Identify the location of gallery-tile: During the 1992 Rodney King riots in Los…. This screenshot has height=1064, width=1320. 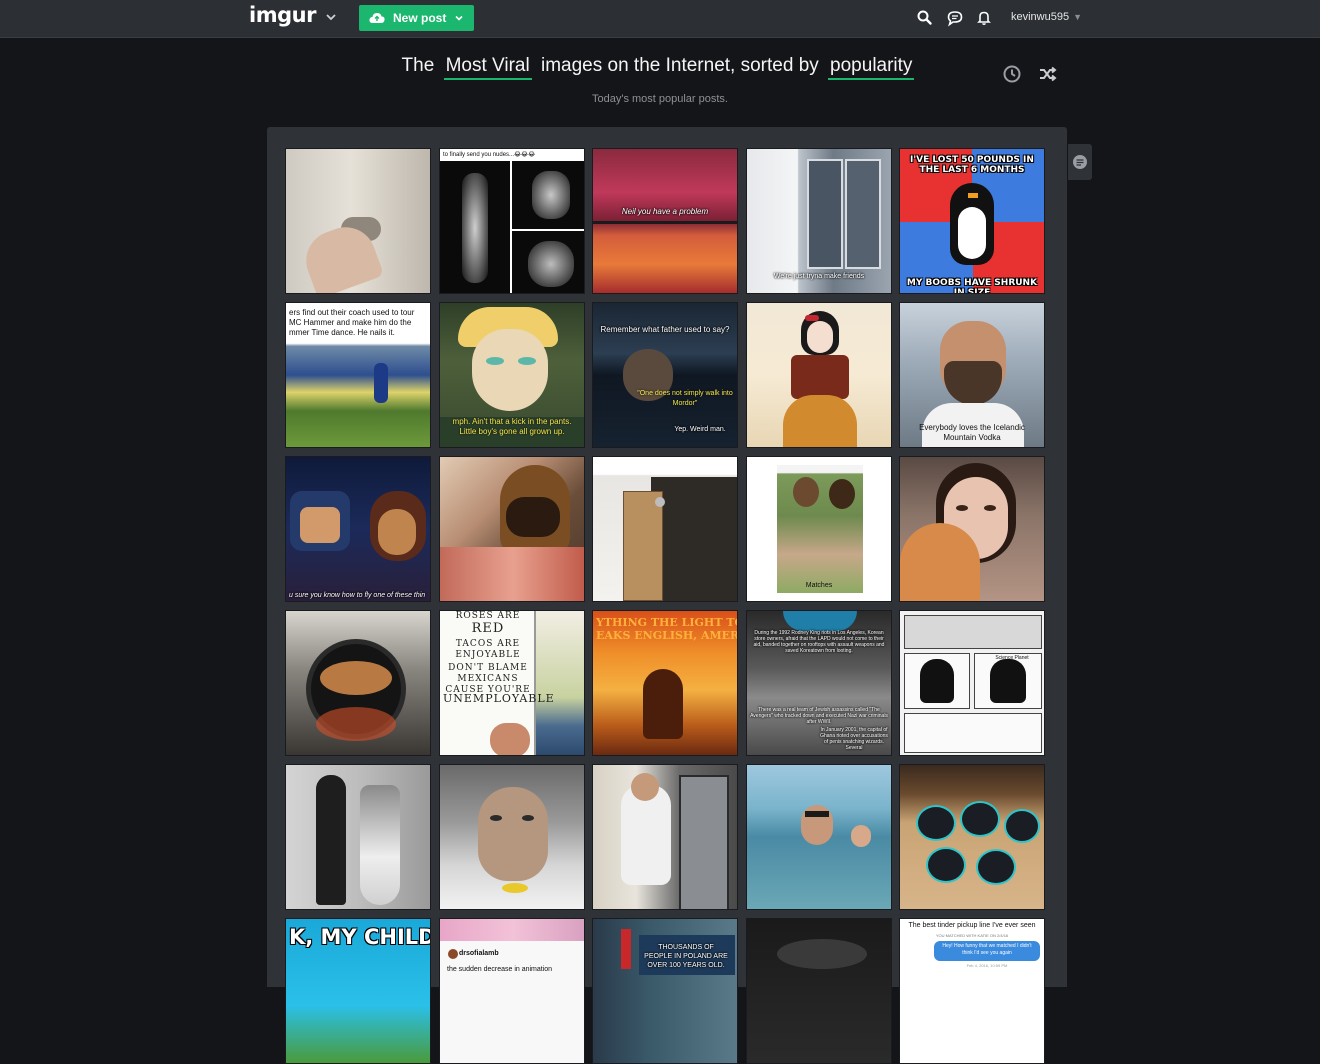
(819, 683).